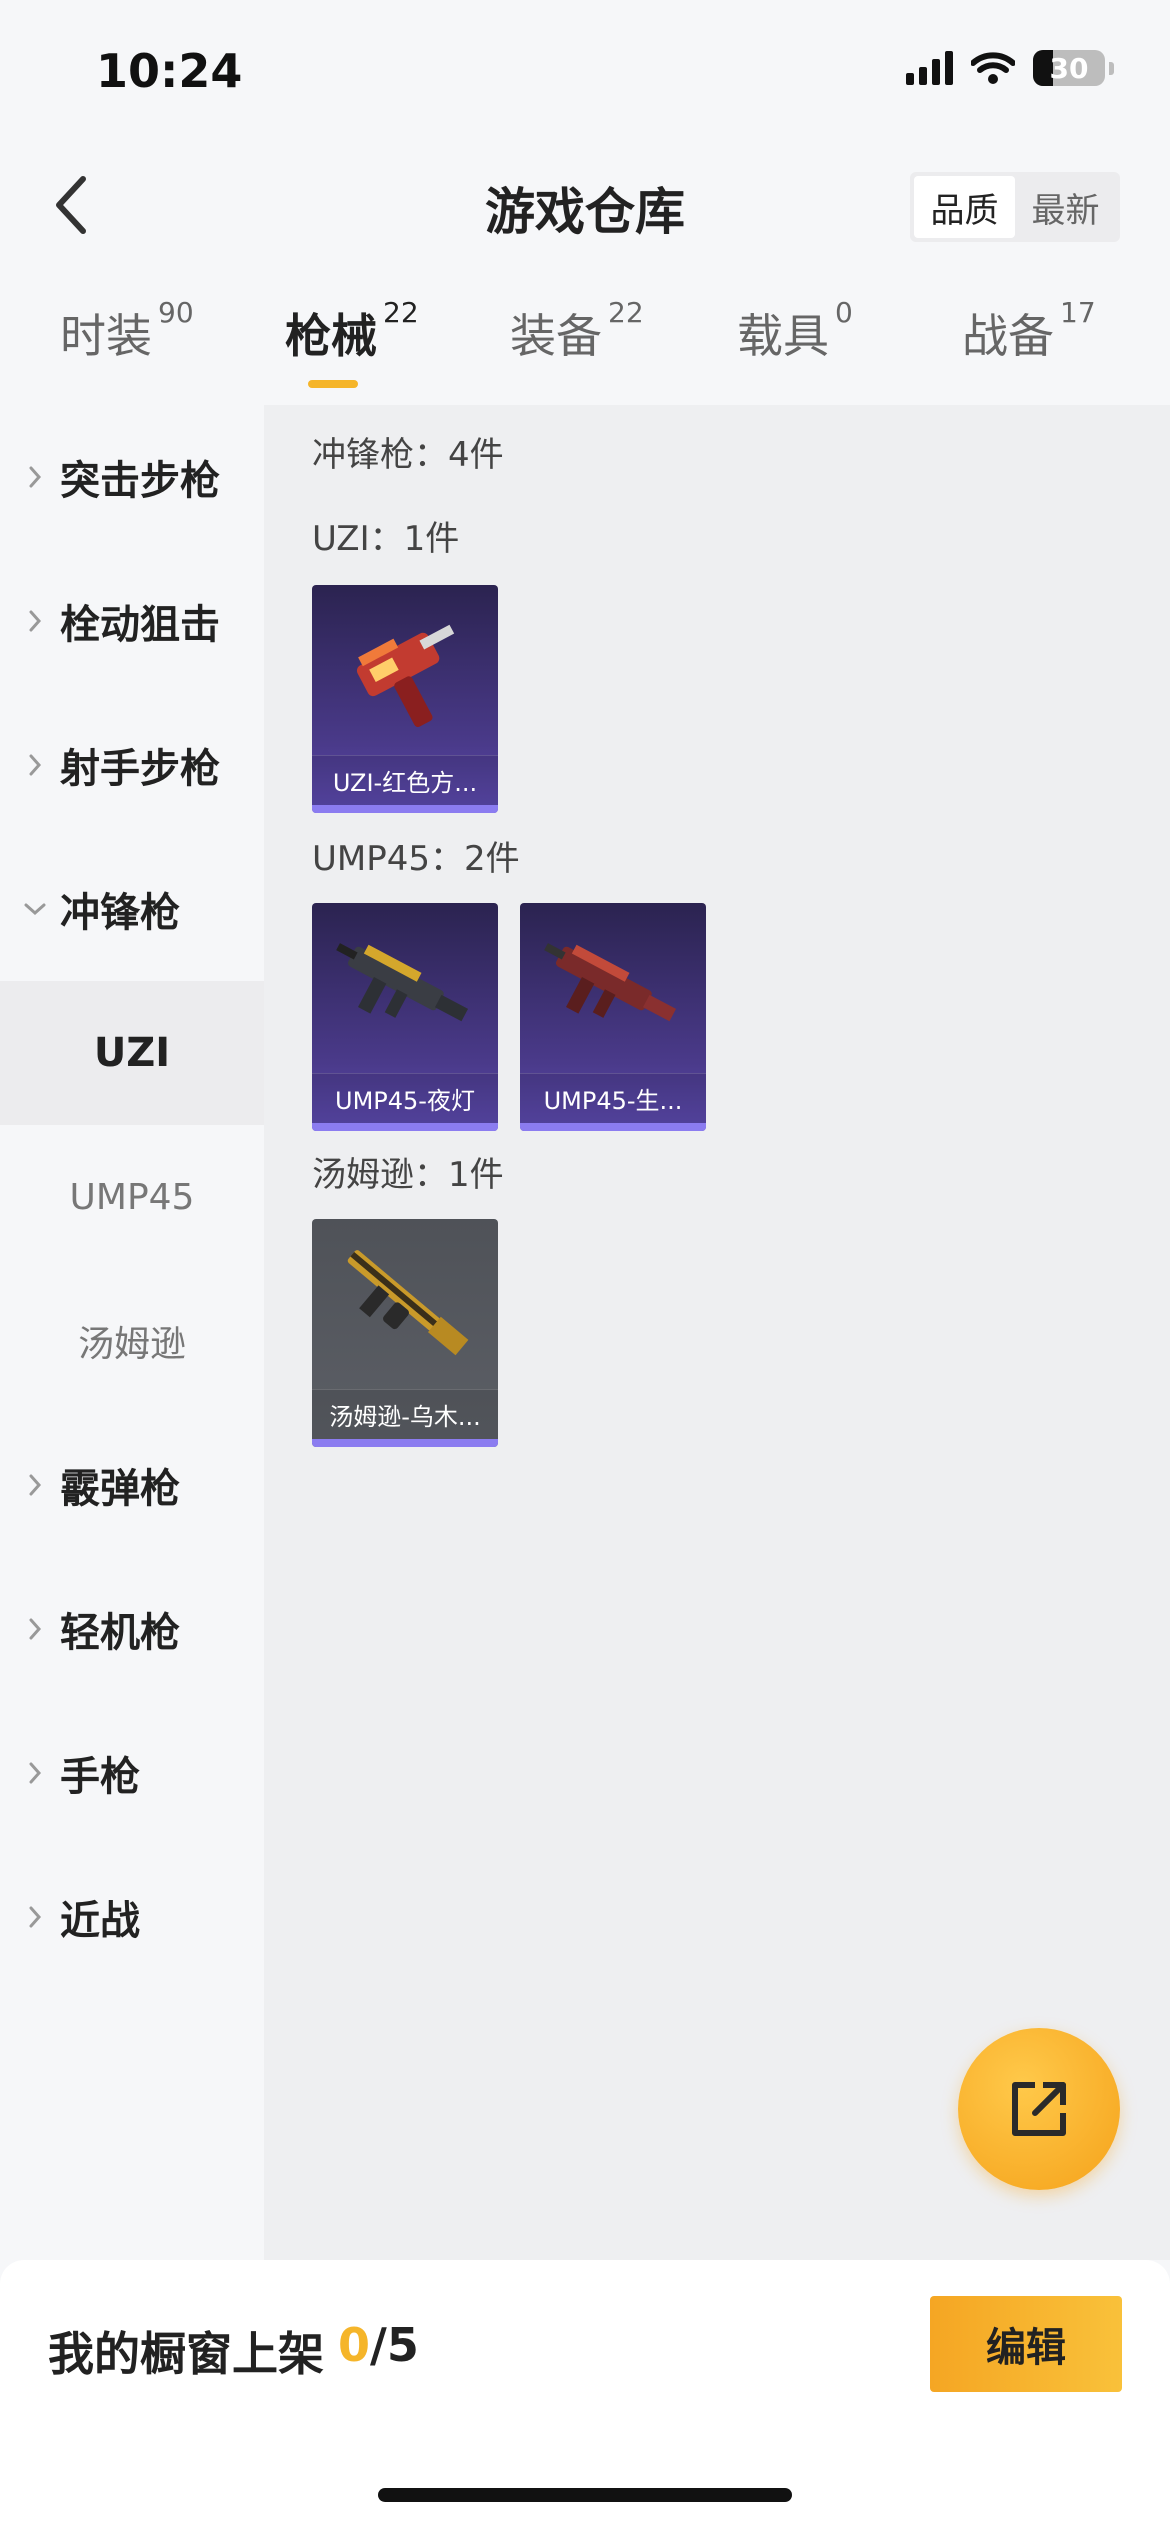 The width and height of the screenshot is (1170, 2532). I want to click on wifi-icon, so click(993, 68).